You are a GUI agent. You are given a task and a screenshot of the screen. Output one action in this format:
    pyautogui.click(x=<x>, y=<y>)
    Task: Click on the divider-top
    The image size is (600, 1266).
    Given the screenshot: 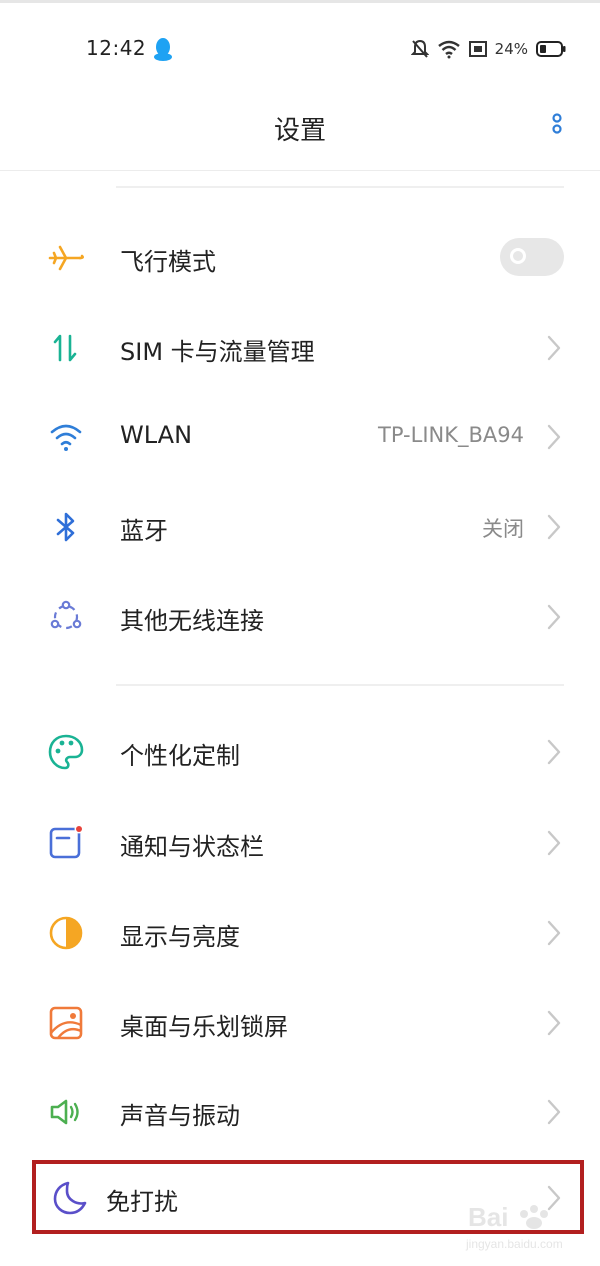 What is the action you would take?
    pyautogui.click(x=340, y=187)
    